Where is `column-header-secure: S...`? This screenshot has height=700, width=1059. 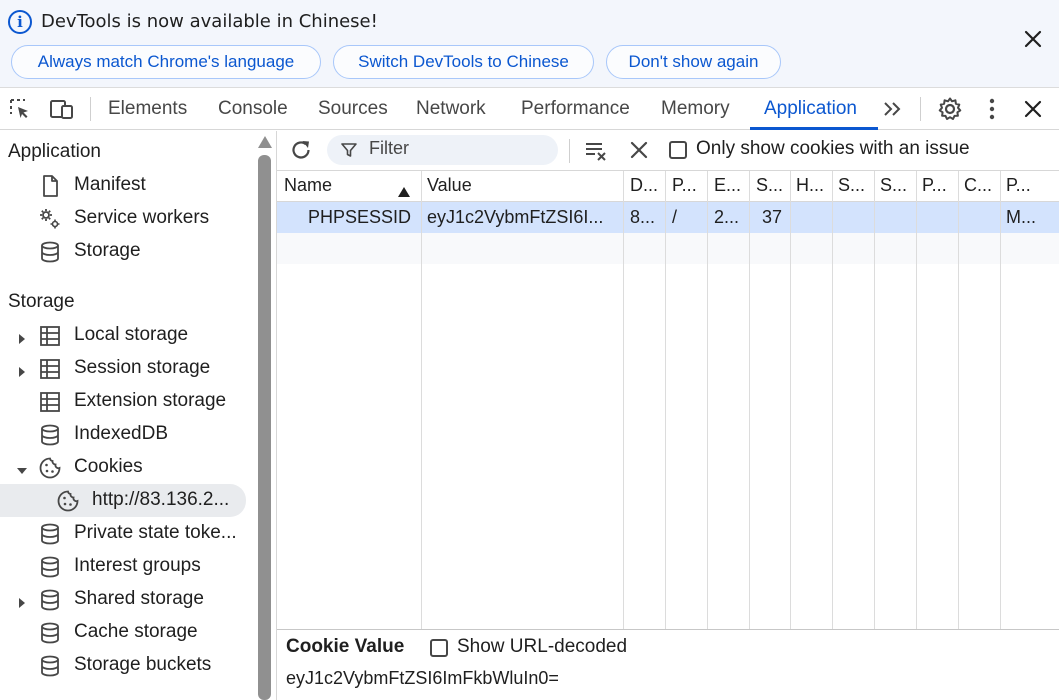
column-header-secure: S... is located at coordinates (851, 185).